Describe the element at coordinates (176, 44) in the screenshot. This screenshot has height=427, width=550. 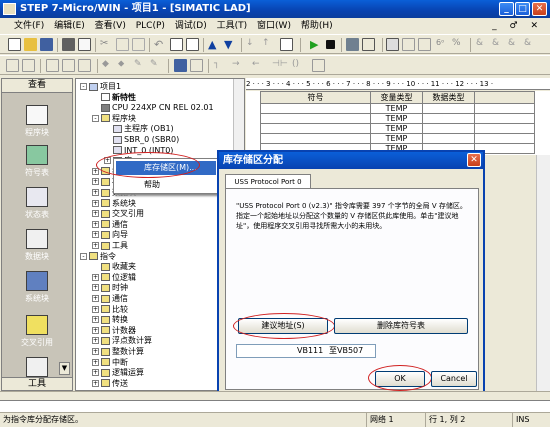
I see `compile-icon` at that location.